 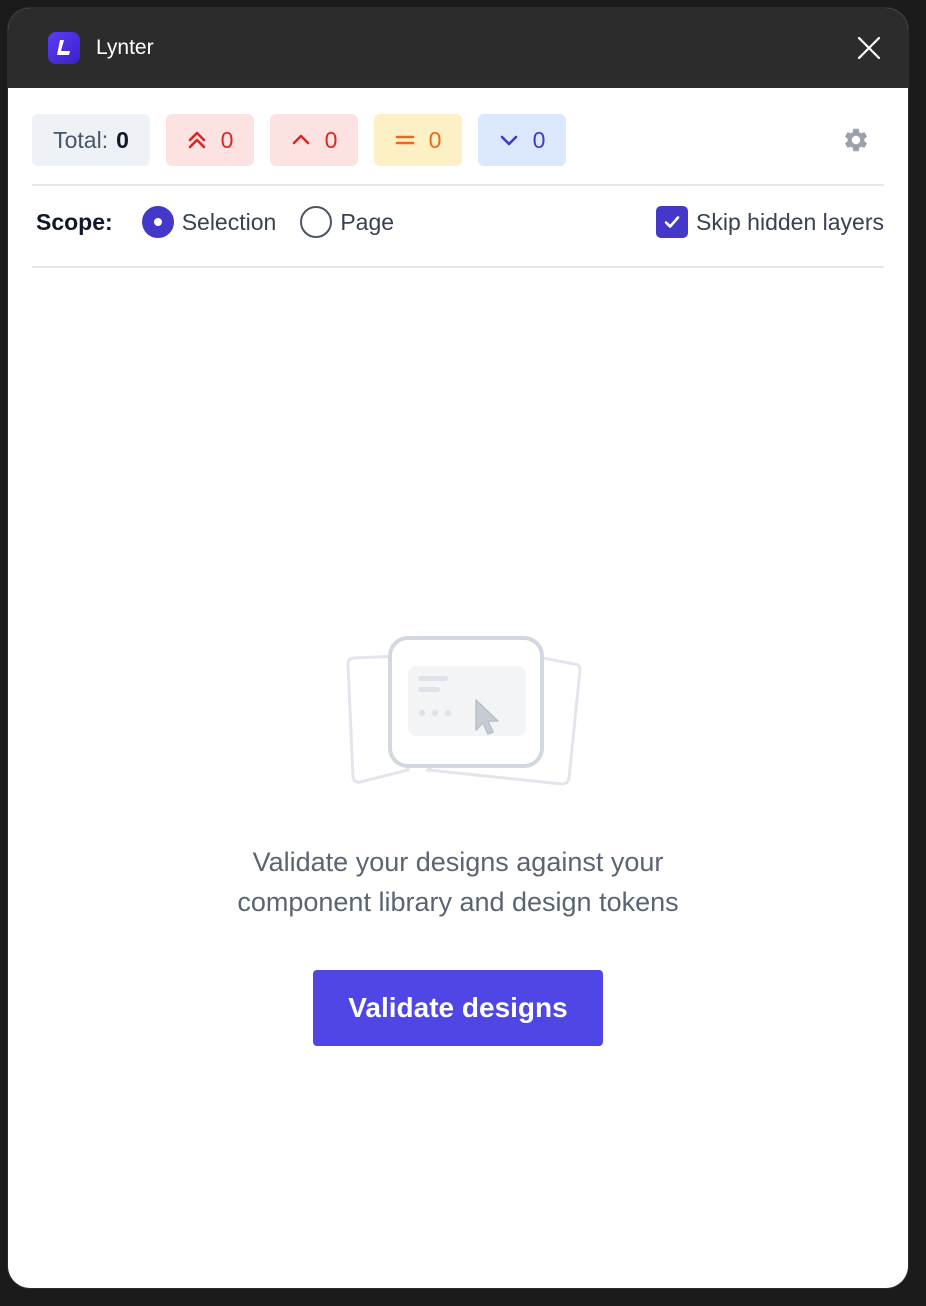 I want to click on total-value: 0, so click(x=122, y=139).